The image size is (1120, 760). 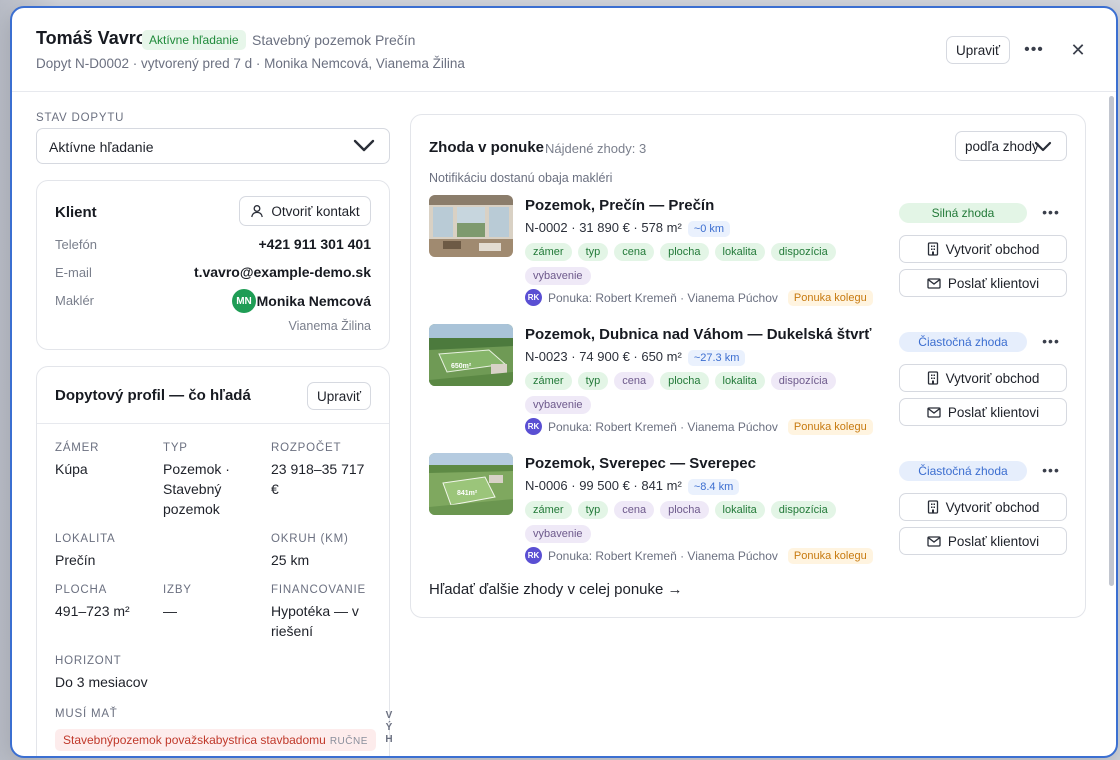 I want to click on field-value-rozpocet-1: 23 918–35 717, so click(x=318, y=469).